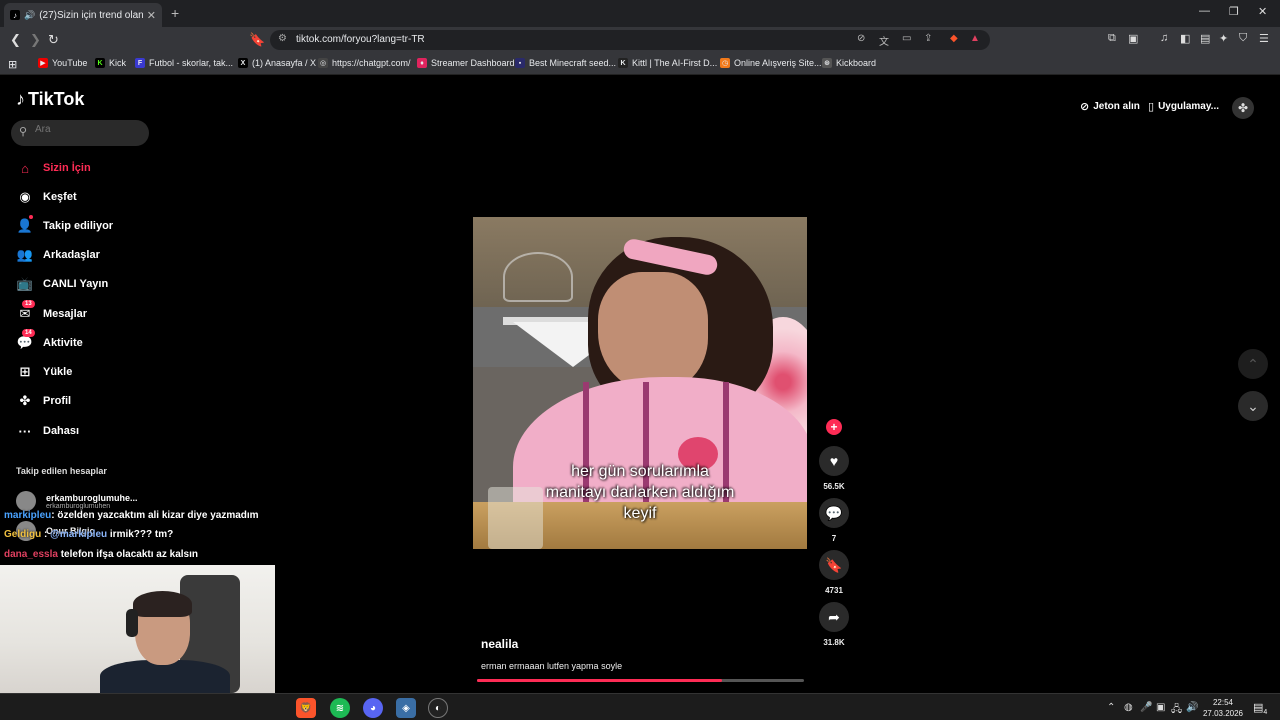 Image resolution: width=1280 pixels, height=720 pixels. What do you see at coordinates (50, 99) in the screenshot?
I see `tiktok-logo: ♪ TikTok` at bounding box center [50, 99].